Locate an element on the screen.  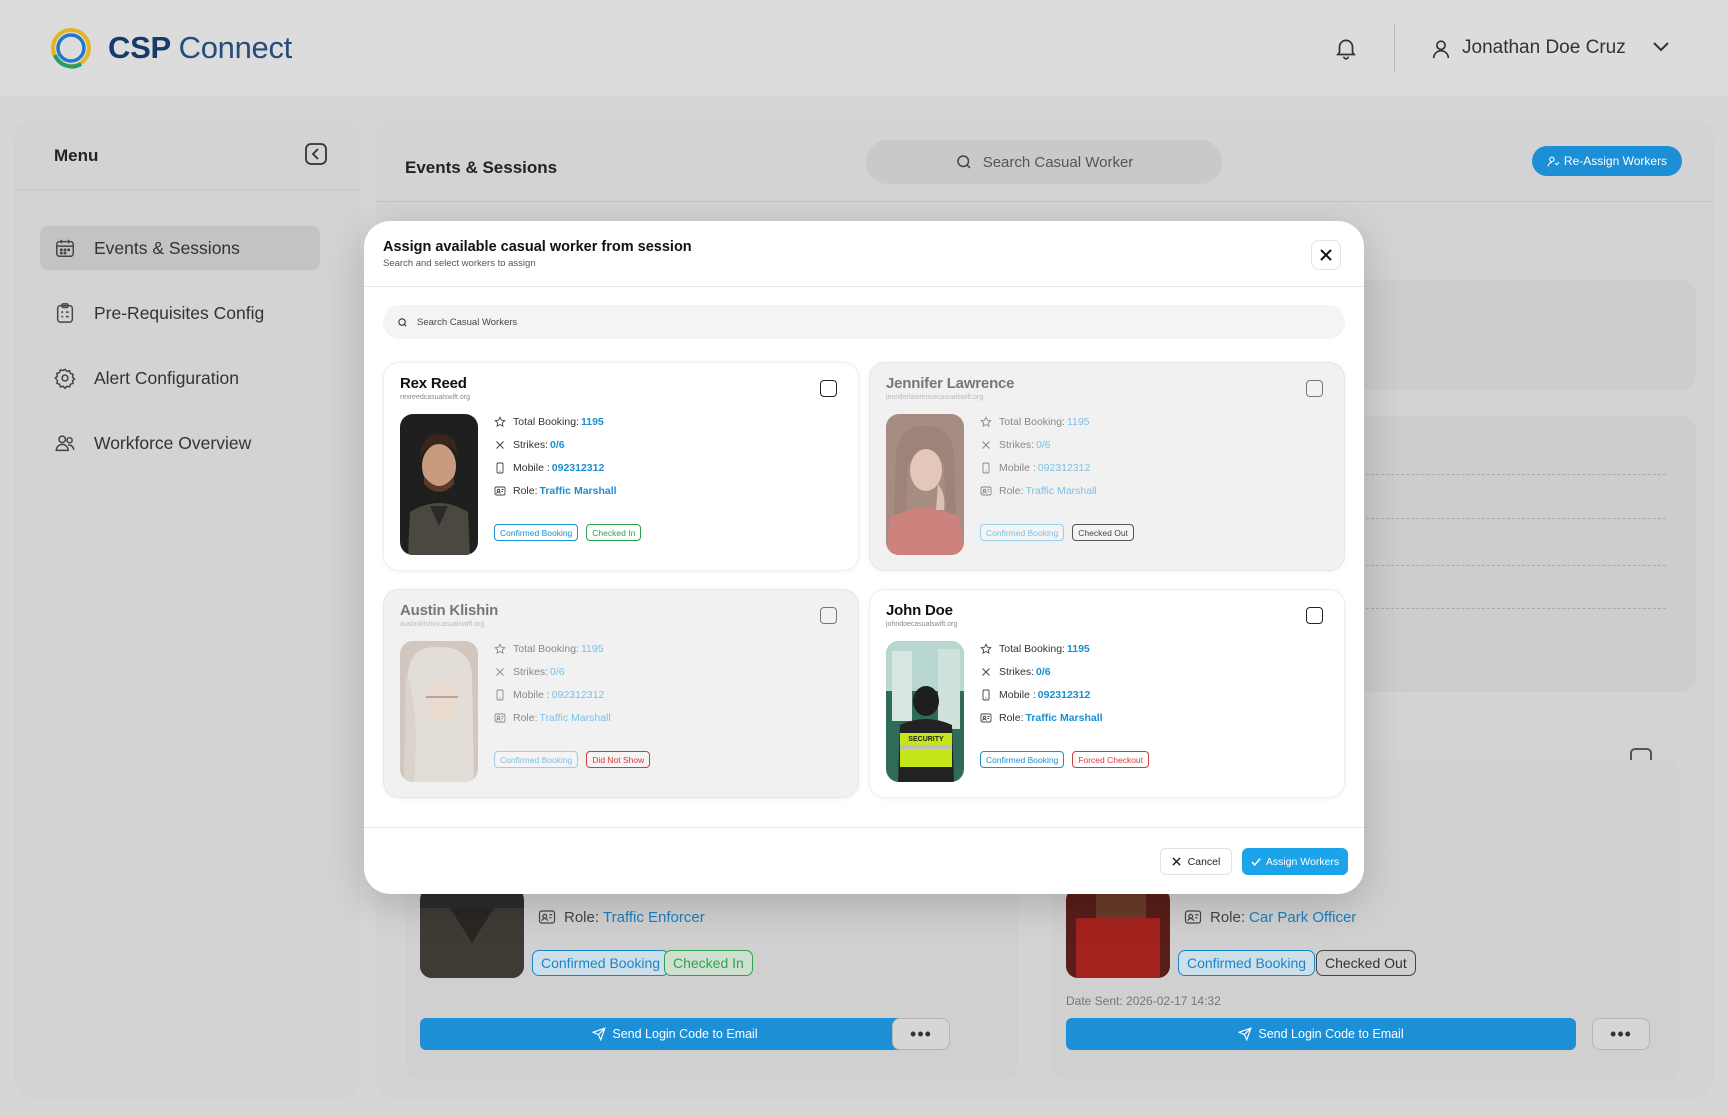
status-badges: Confirmed Booking Checked In is located at coordinates (568, 532).